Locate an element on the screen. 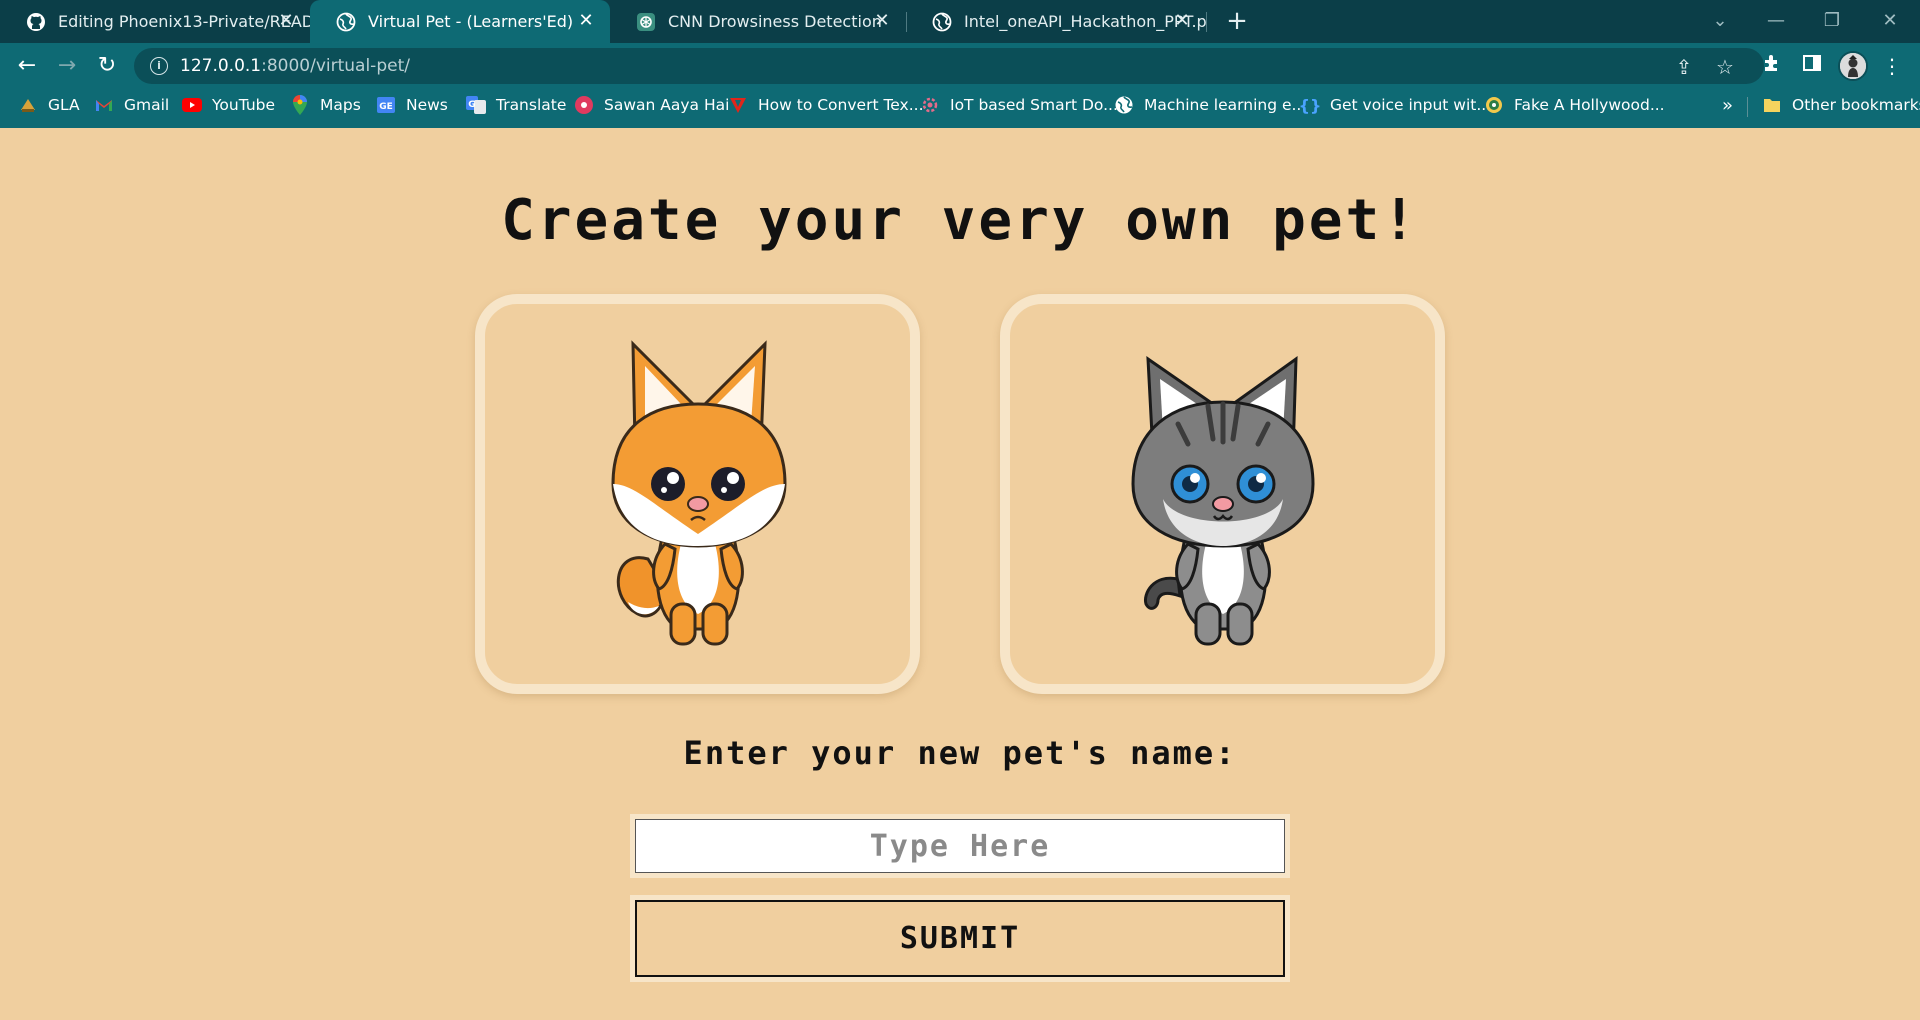  tab-label: Editing Phoenix13-Private/READM is located at coordinates (184, 21).